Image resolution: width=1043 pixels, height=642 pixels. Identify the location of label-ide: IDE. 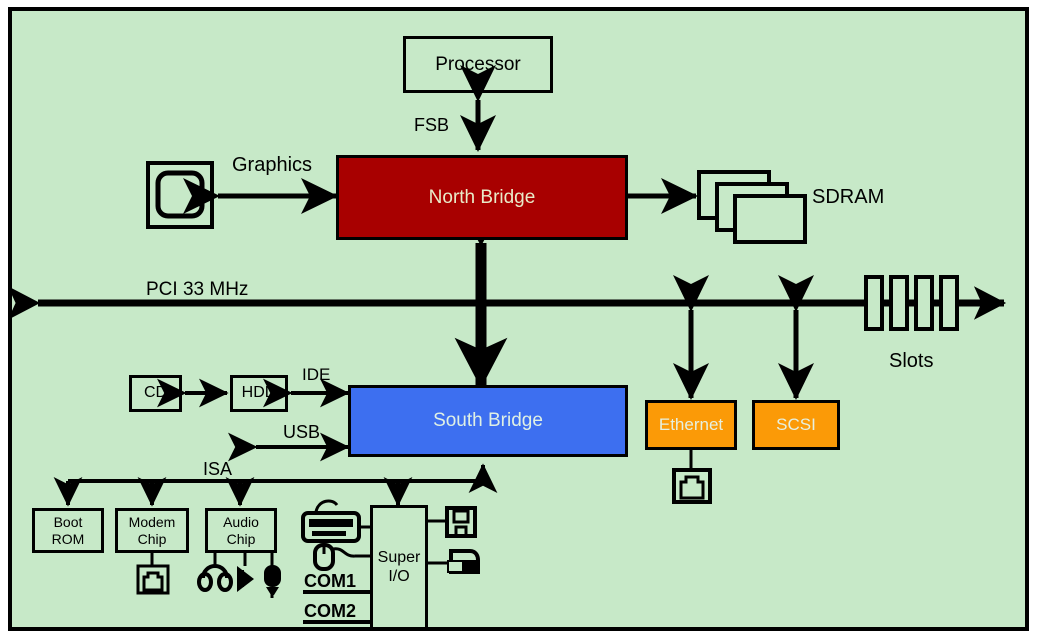
(316, 374).